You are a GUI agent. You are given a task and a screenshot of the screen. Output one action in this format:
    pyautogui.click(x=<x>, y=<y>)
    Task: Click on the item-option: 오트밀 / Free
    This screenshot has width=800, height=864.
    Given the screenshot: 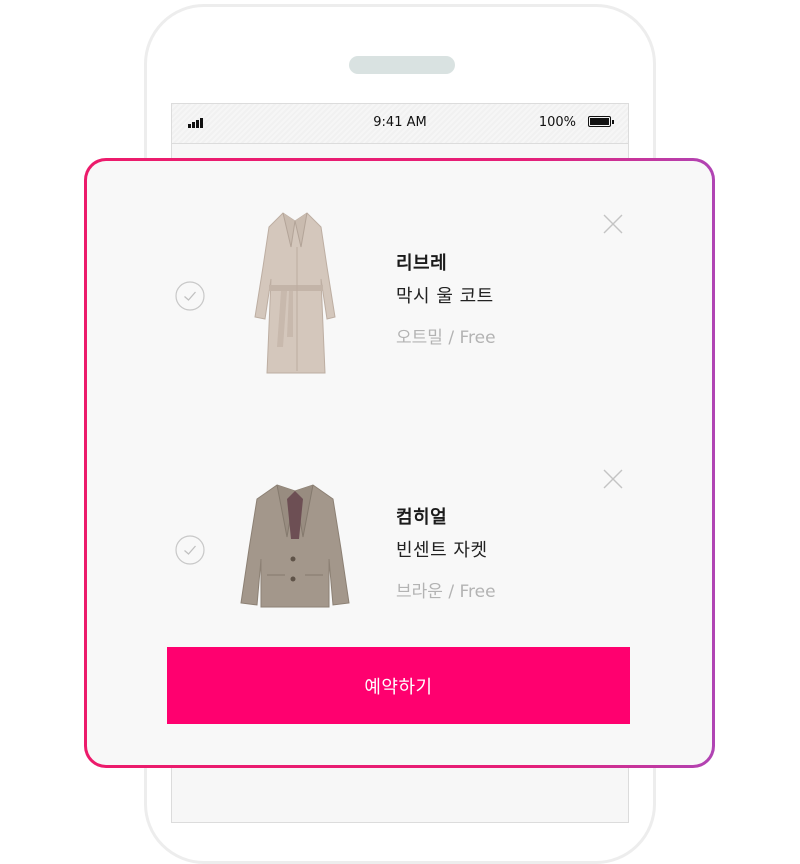 What is the action you would take?
    pyautogui.click(x=446, y=338)
    